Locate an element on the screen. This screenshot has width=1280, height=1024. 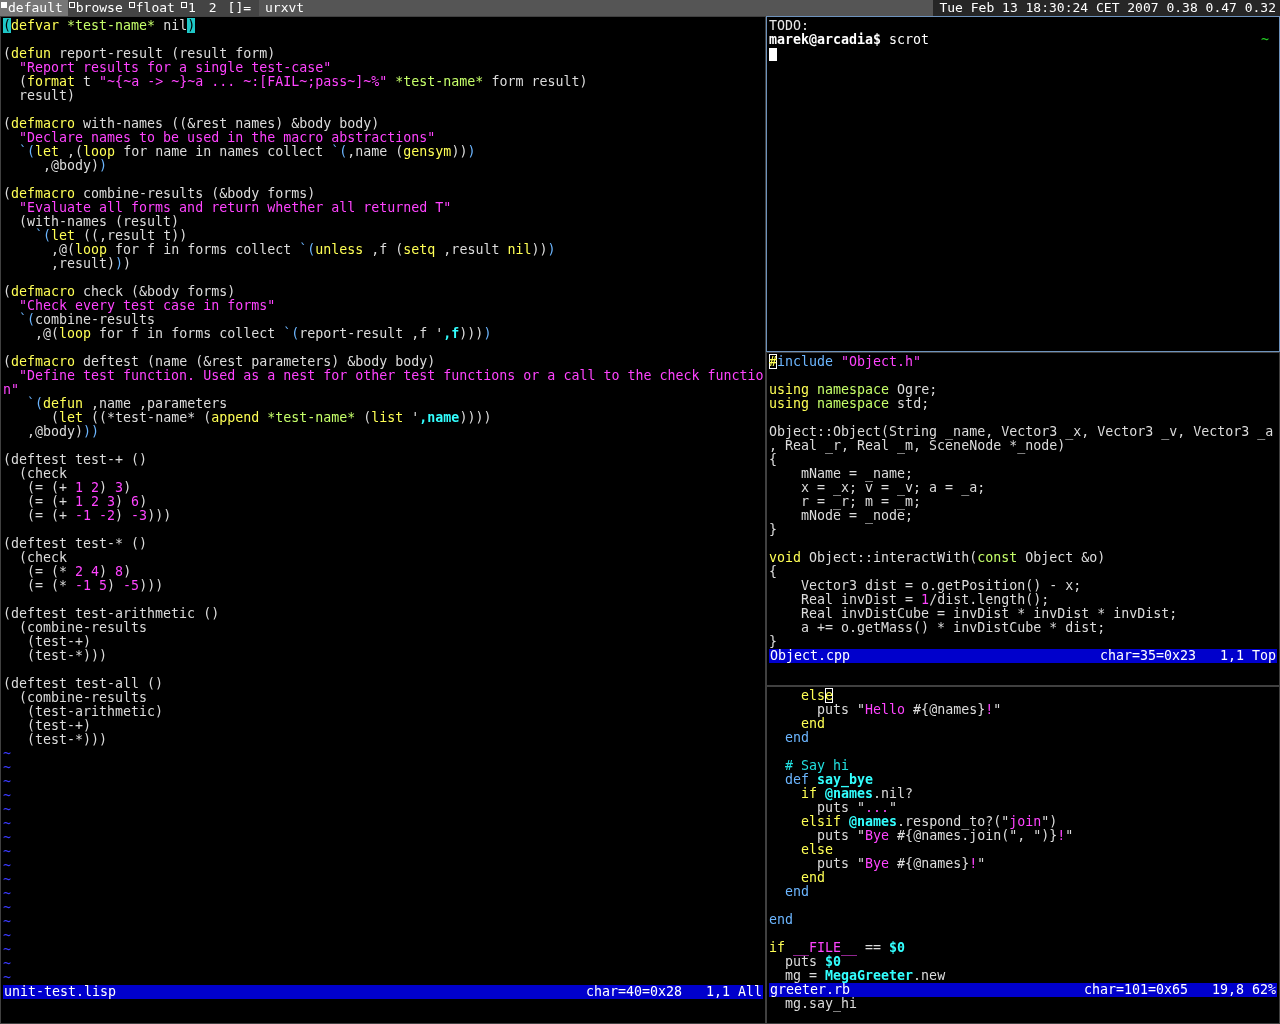
terminal-line: TODO: is located at coordinates (789, 26).